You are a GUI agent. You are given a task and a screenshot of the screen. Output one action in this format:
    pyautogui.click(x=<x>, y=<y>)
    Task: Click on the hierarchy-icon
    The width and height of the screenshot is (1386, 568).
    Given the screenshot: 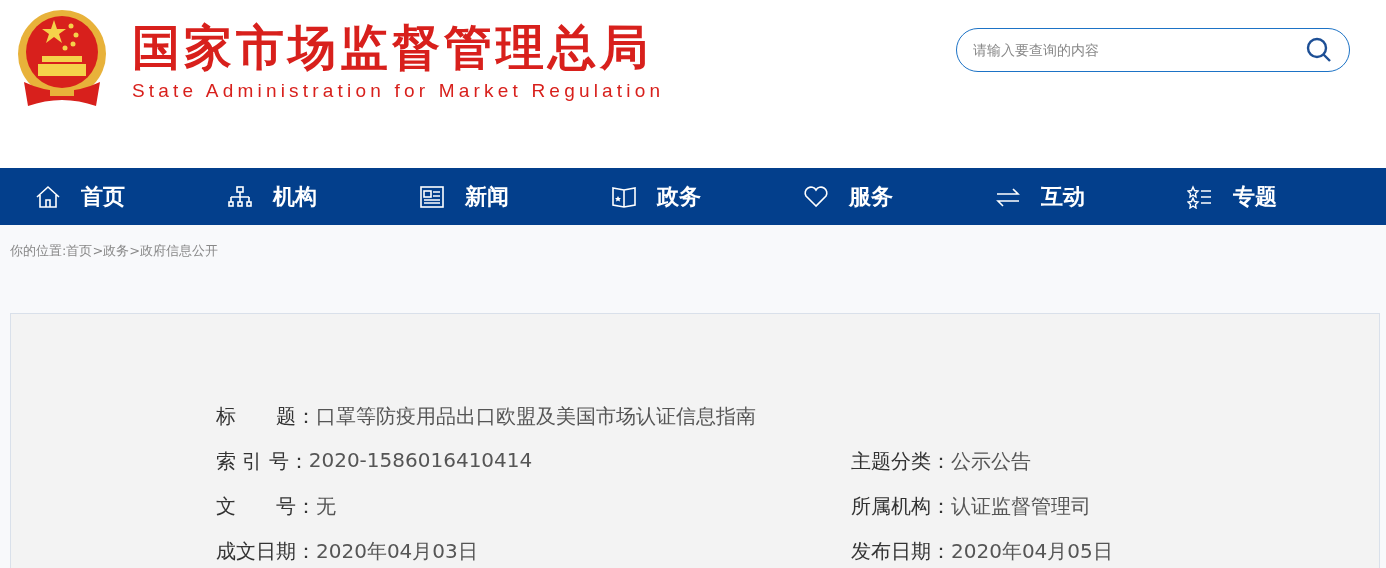 What is the action you would take?
    pyautogui.click(x=240, y=196)
    